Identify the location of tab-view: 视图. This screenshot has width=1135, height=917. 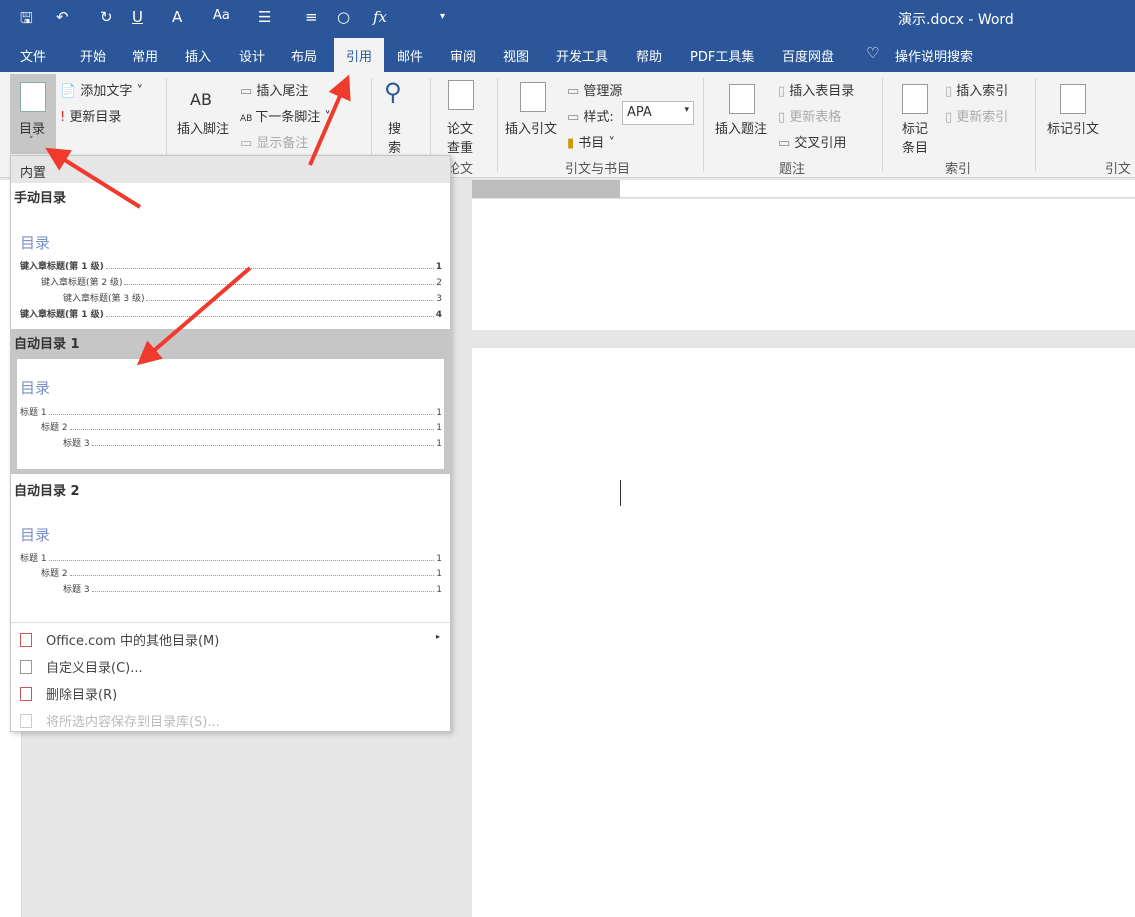
(516, 55).